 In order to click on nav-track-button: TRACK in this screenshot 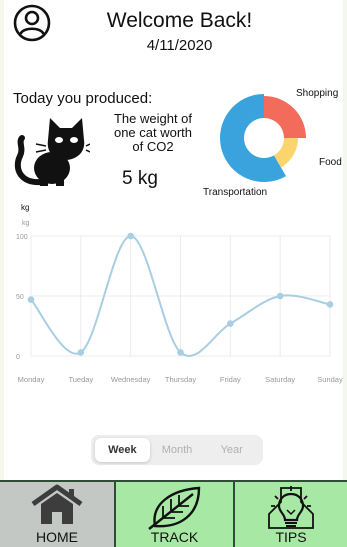, I will do `click(175, 514)`.